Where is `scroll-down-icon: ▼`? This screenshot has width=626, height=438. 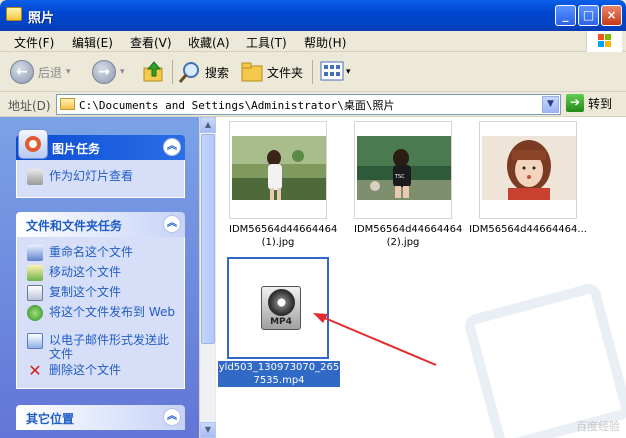
scroll-down-icon: ▼ is located at coordinates (208, 430).